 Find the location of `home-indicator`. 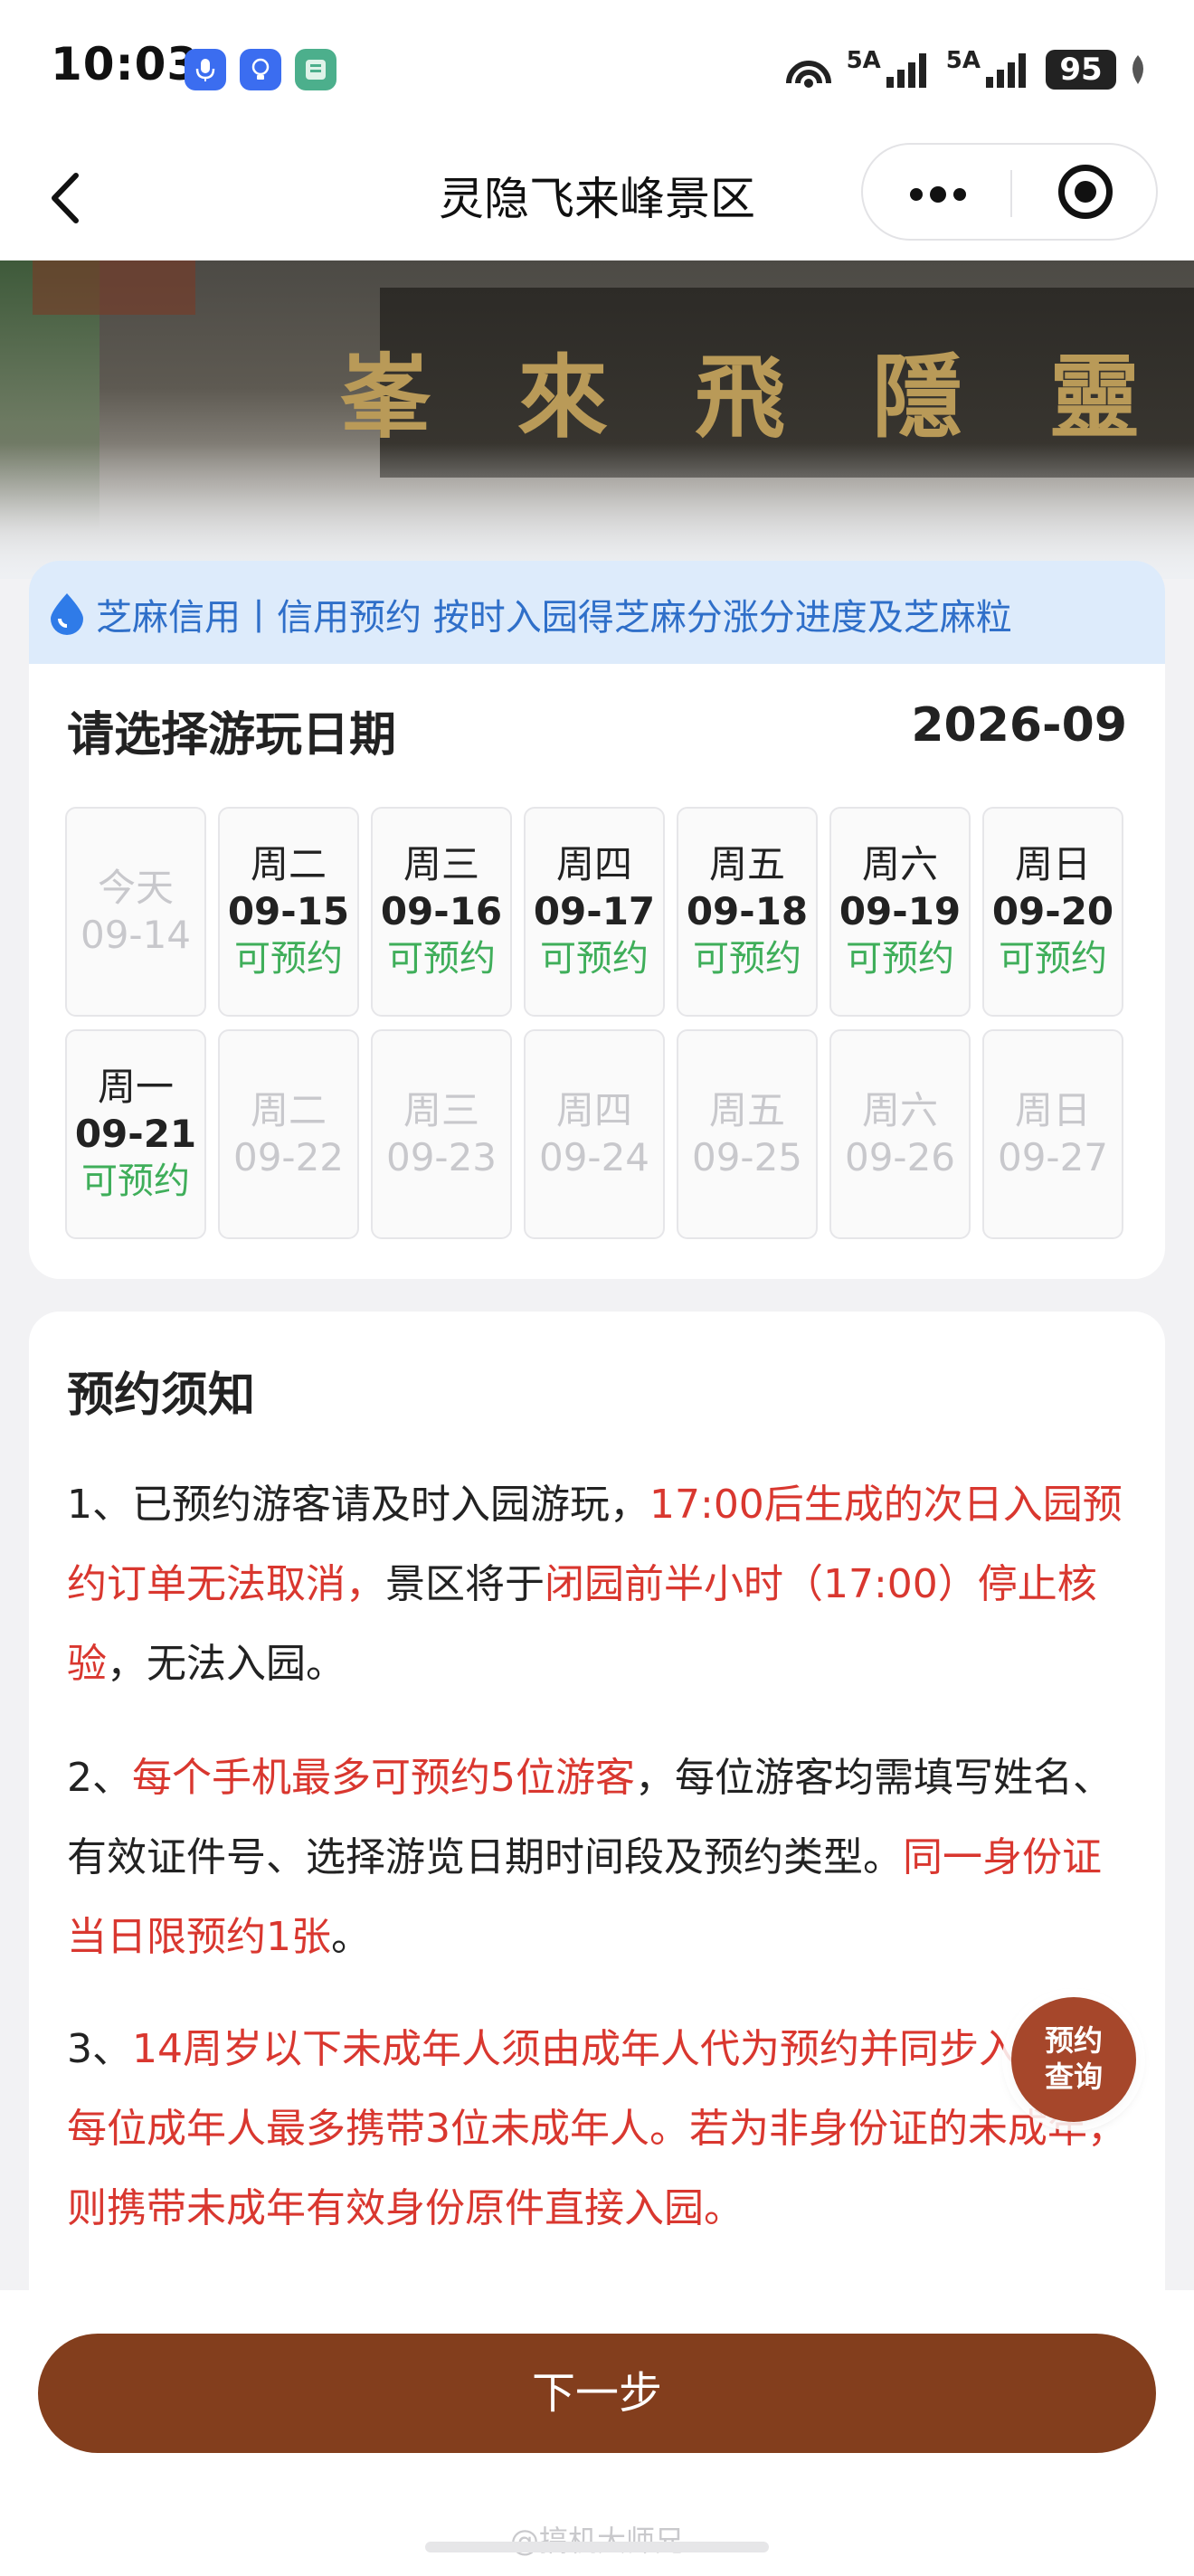

home-indicator is located at coordinates (597, 2547).